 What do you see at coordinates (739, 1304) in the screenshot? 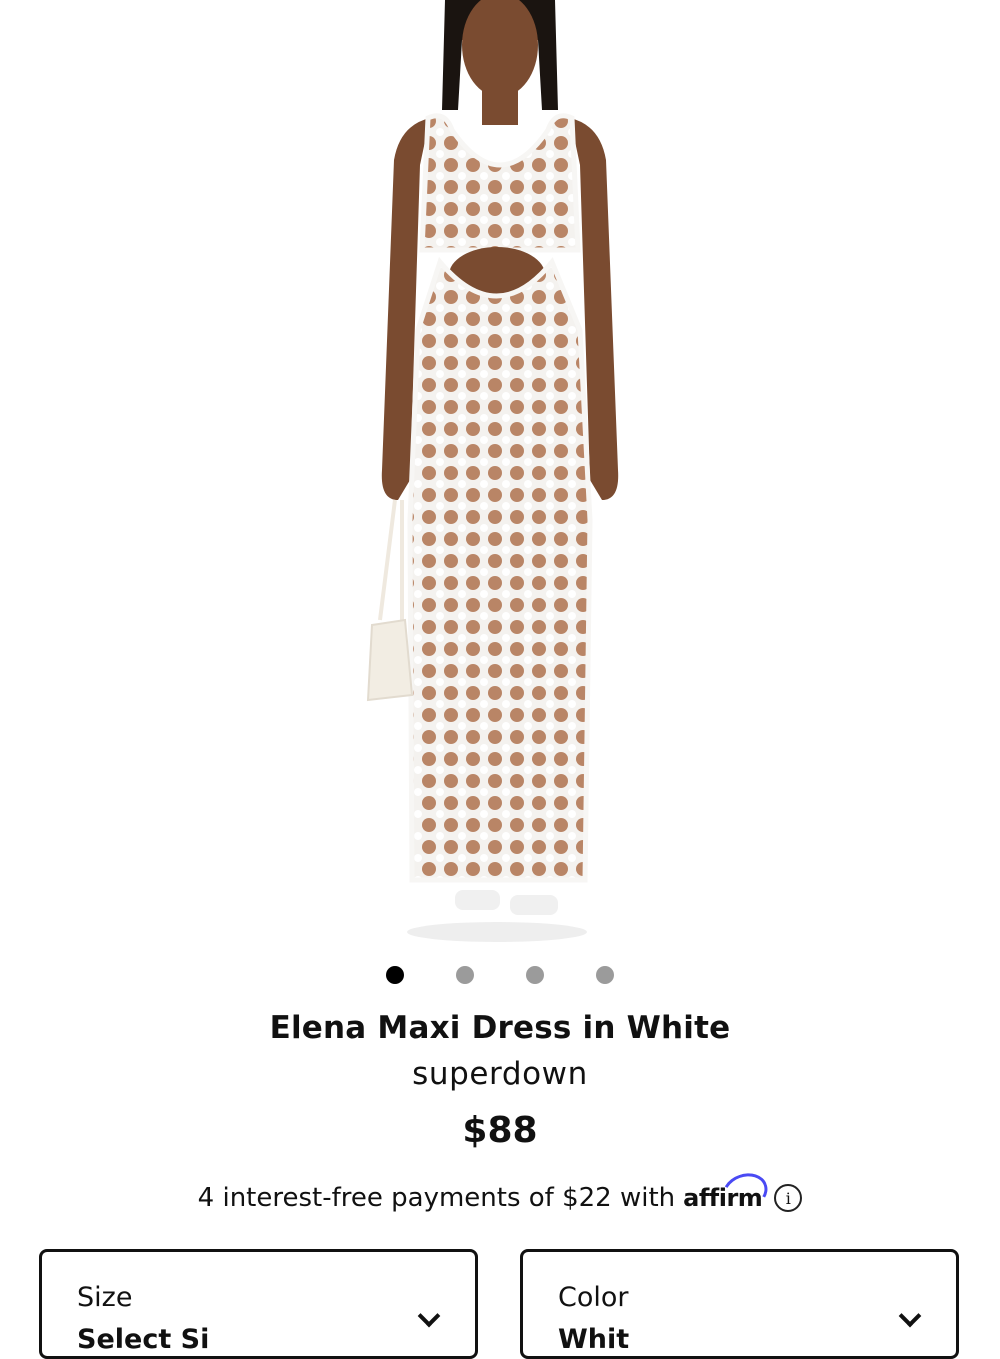
I see `color-select: Color Whit` at bounding box center [739, 1304].